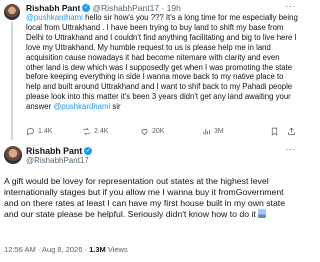 The image size is (320, 262). Describe the element at coordinates (219, 131) in the screenshot. I see `views-count: 3M` at that location.